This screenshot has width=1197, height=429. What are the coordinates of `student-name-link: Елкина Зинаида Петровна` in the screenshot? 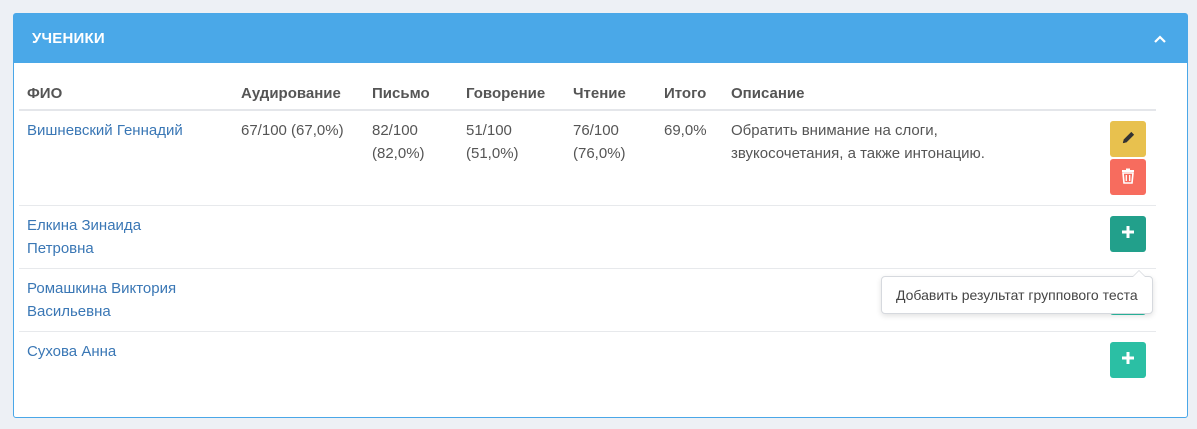 It's located at (84, 237).